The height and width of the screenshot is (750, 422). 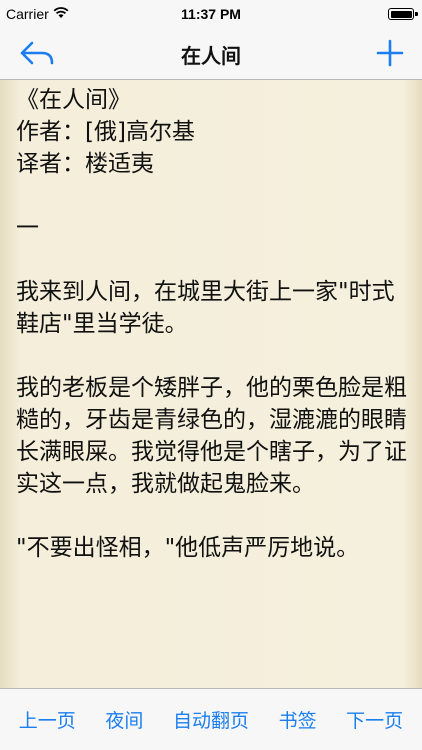 What do you see at coordinates (73, 100) in the screenshot?
I see `book-line: 《在人间》` at bounding box center [73, 100].